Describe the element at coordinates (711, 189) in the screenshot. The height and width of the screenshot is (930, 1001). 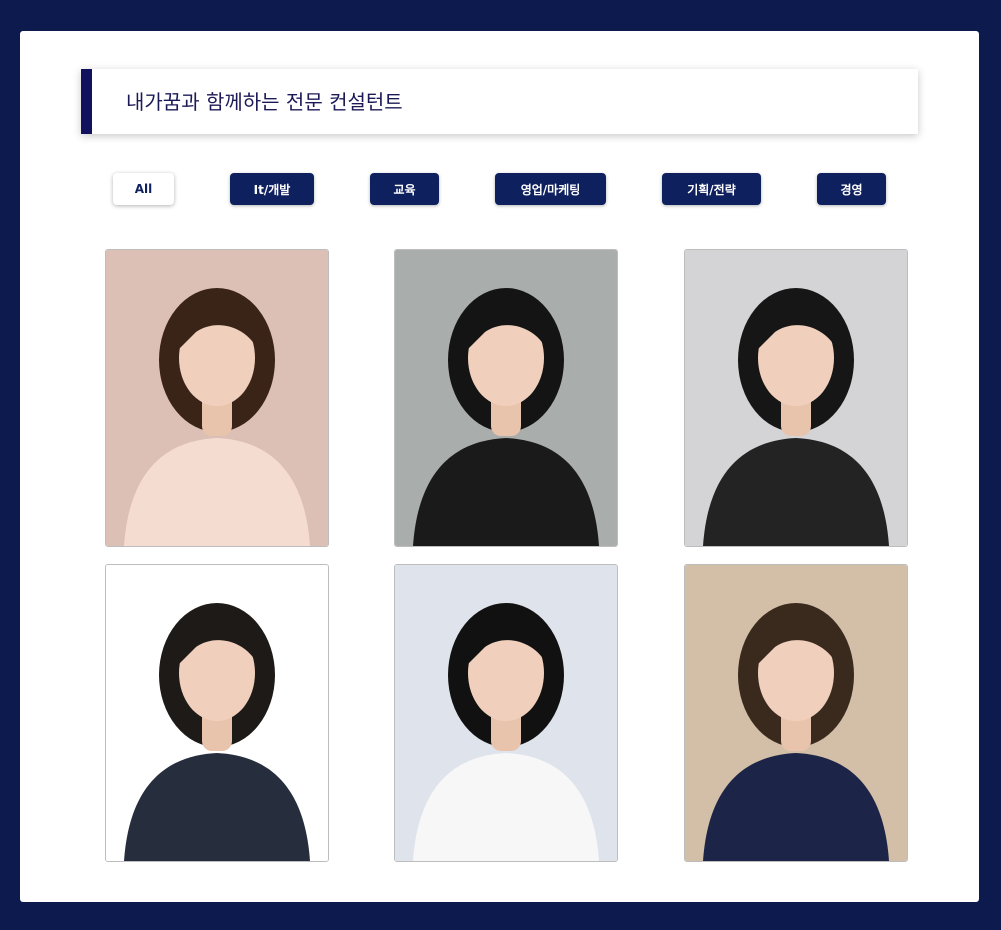
I see `filter-planning-strategy-button: 기획/전략` at that location.